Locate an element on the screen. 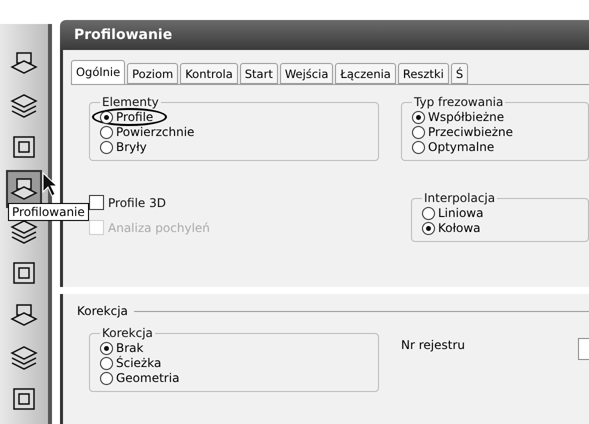 The image size is (589, 424). radio-option: Geometria is located at coordinates (143, 378).